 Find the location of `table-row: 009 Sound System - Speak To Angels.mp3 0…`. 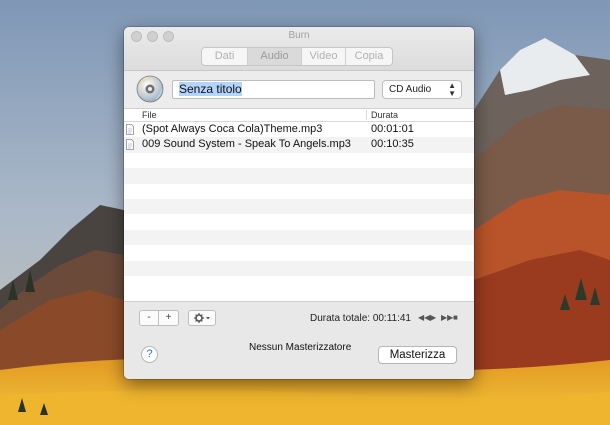

table-row: 009 Sound System - Speak To Angels.mp3 0… is located at coordinates (299, 145).